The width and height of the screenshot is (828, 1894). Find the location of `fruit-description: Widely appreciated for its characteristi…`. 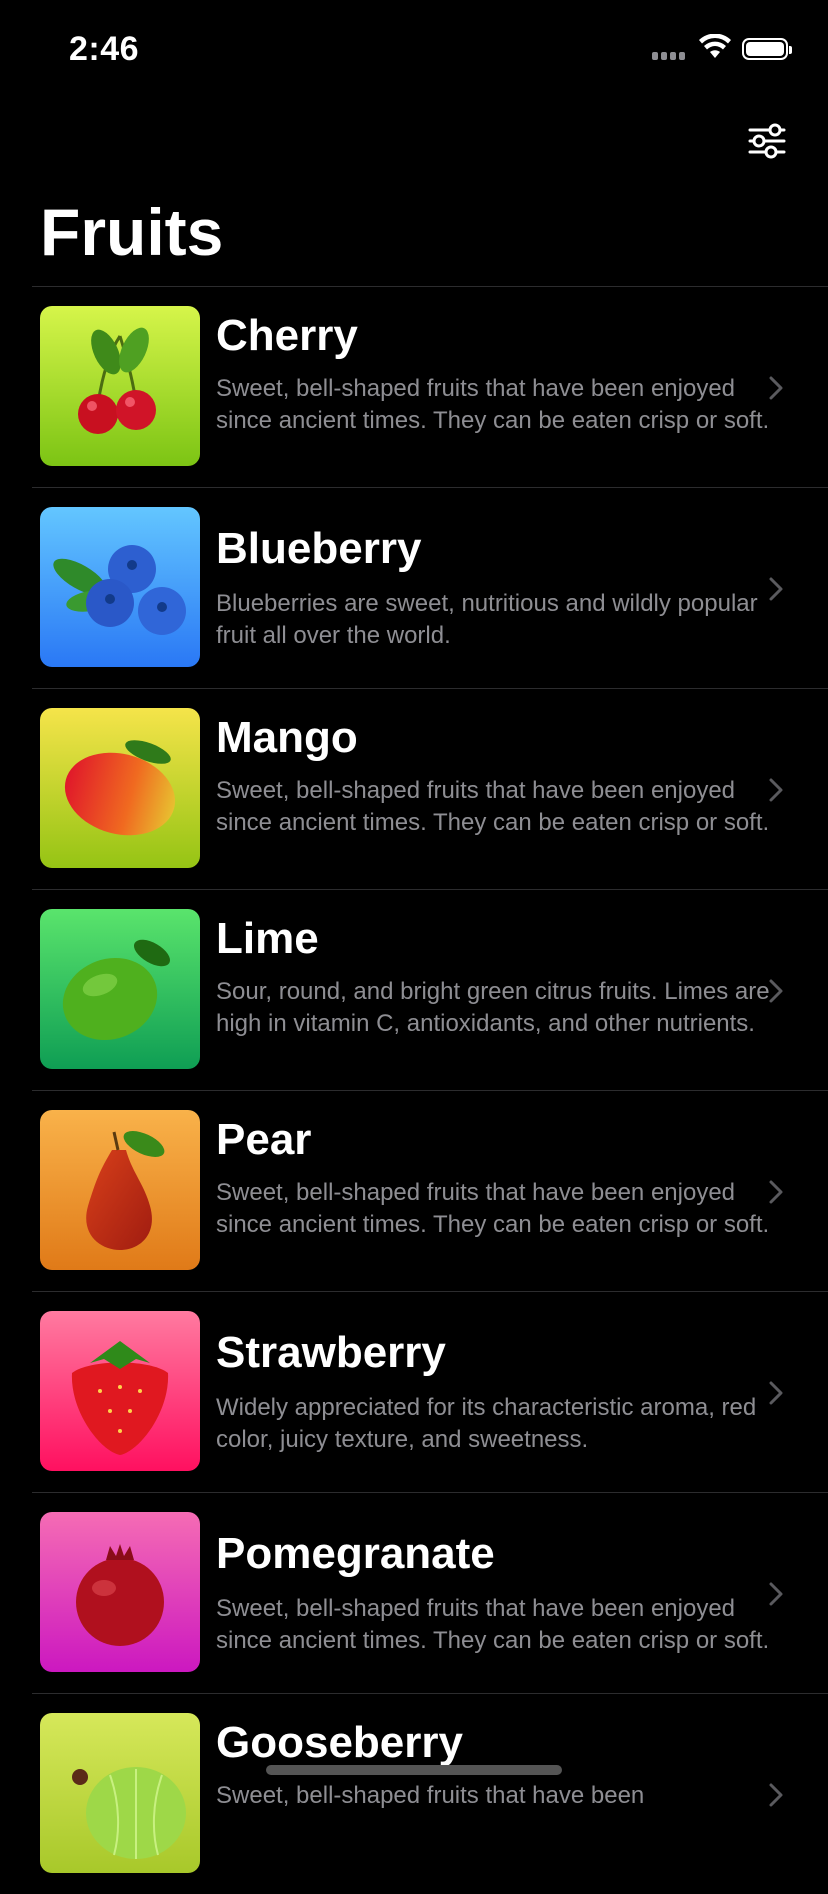

fruit-description: Widely appreciated for its characteristi… is located at coordinates (486, 1423).